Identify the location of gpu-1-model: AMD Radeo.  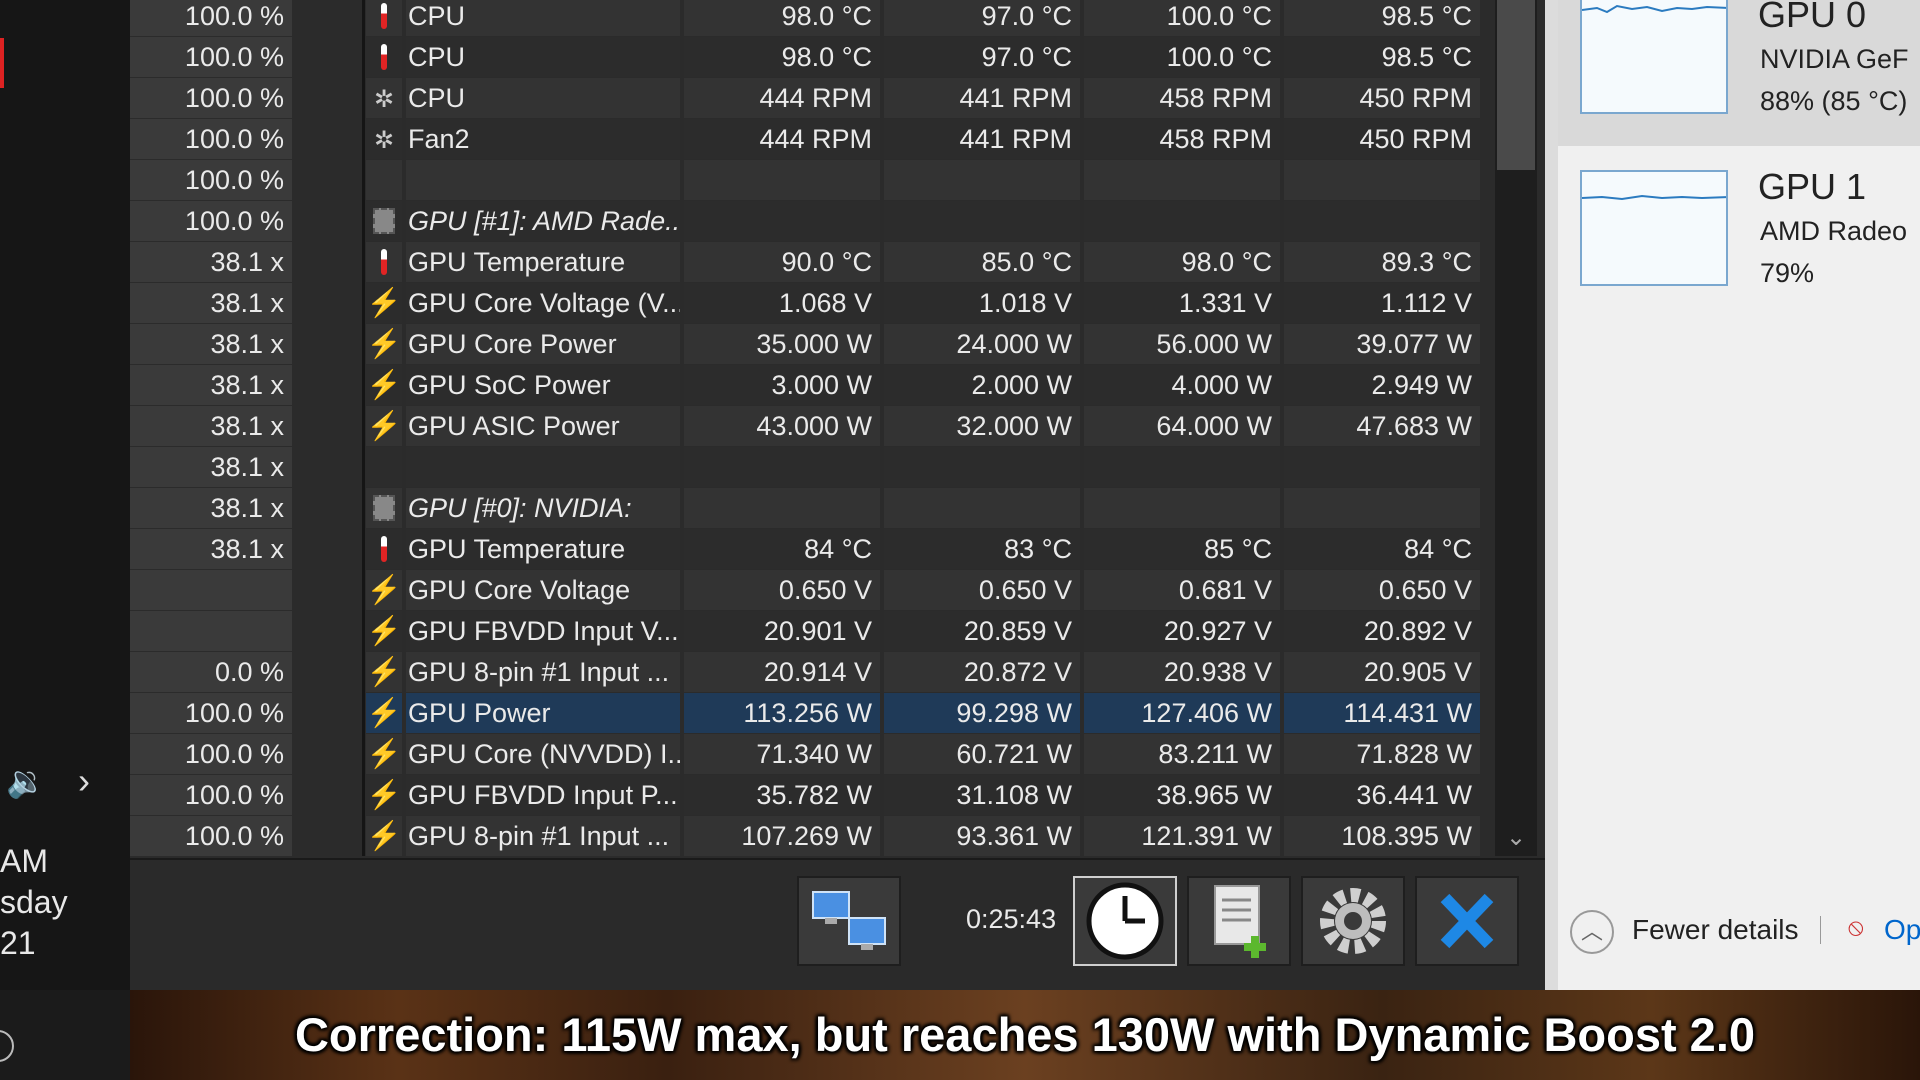
(1834, 231).